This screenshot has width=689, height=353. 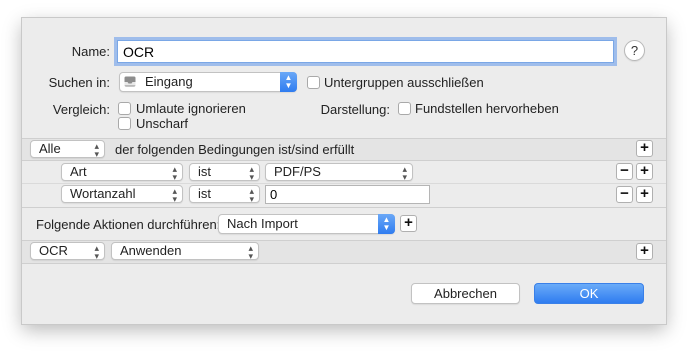 What do you see at coordinates (404, 108) in the screenshot?
I see `highlight-matches-checkbox` at bounding box center [404, 108].